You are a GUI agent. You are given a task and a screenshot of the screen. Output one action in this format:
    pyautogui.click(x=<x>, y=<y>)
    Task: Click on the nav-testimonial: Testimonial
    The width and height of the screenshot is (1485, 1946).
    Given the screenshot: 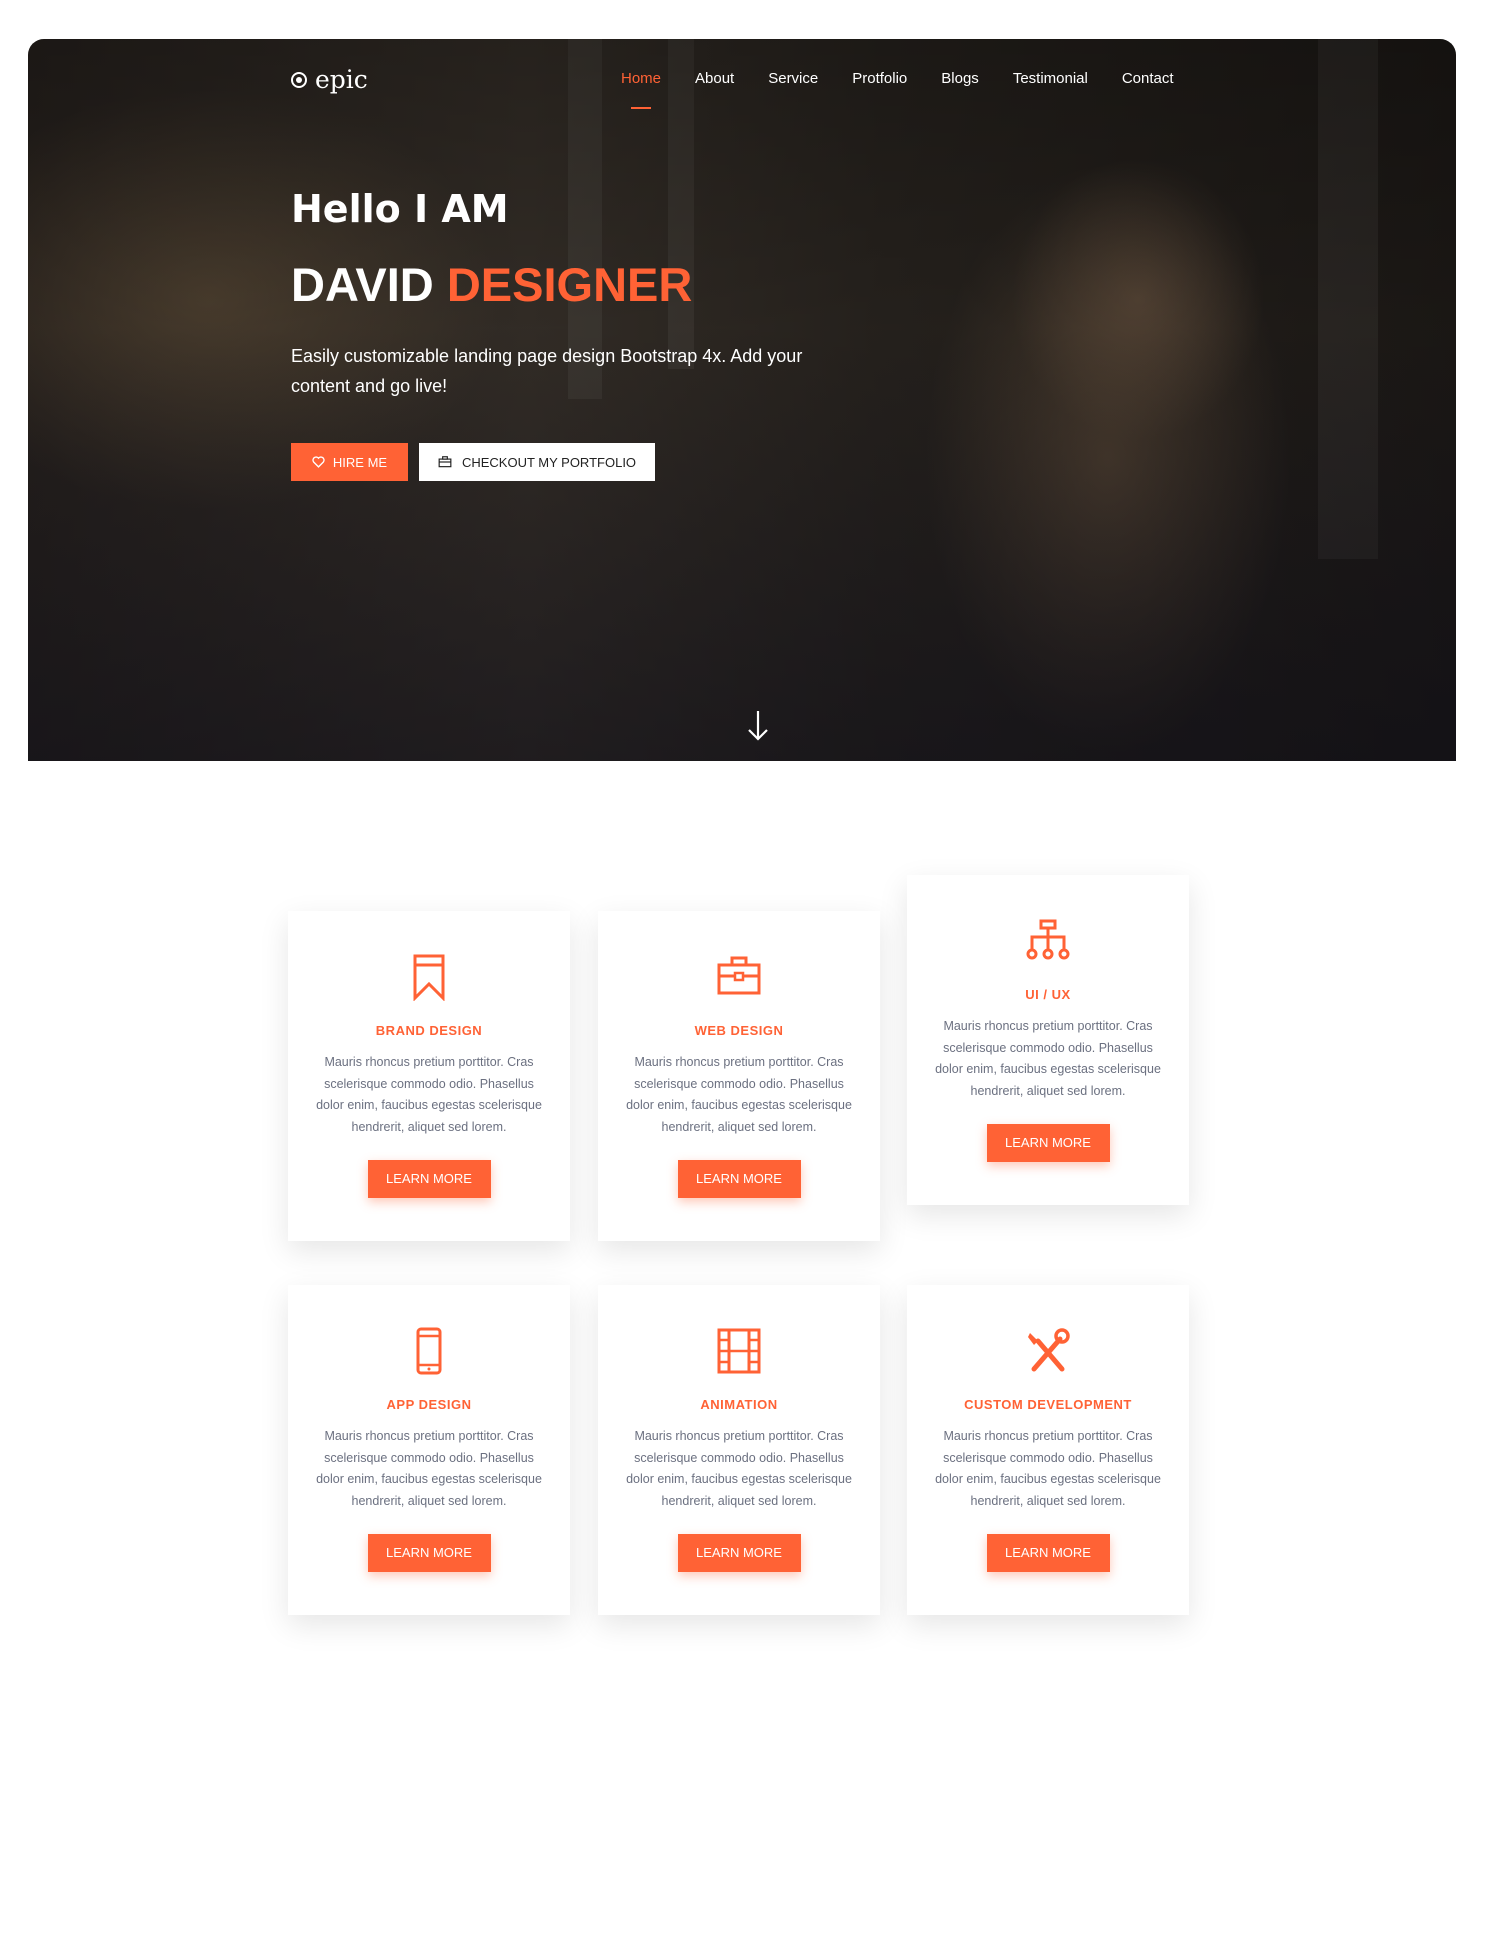 What is the action you would take?
    pyautogui.click(x=1050, y=89)
    